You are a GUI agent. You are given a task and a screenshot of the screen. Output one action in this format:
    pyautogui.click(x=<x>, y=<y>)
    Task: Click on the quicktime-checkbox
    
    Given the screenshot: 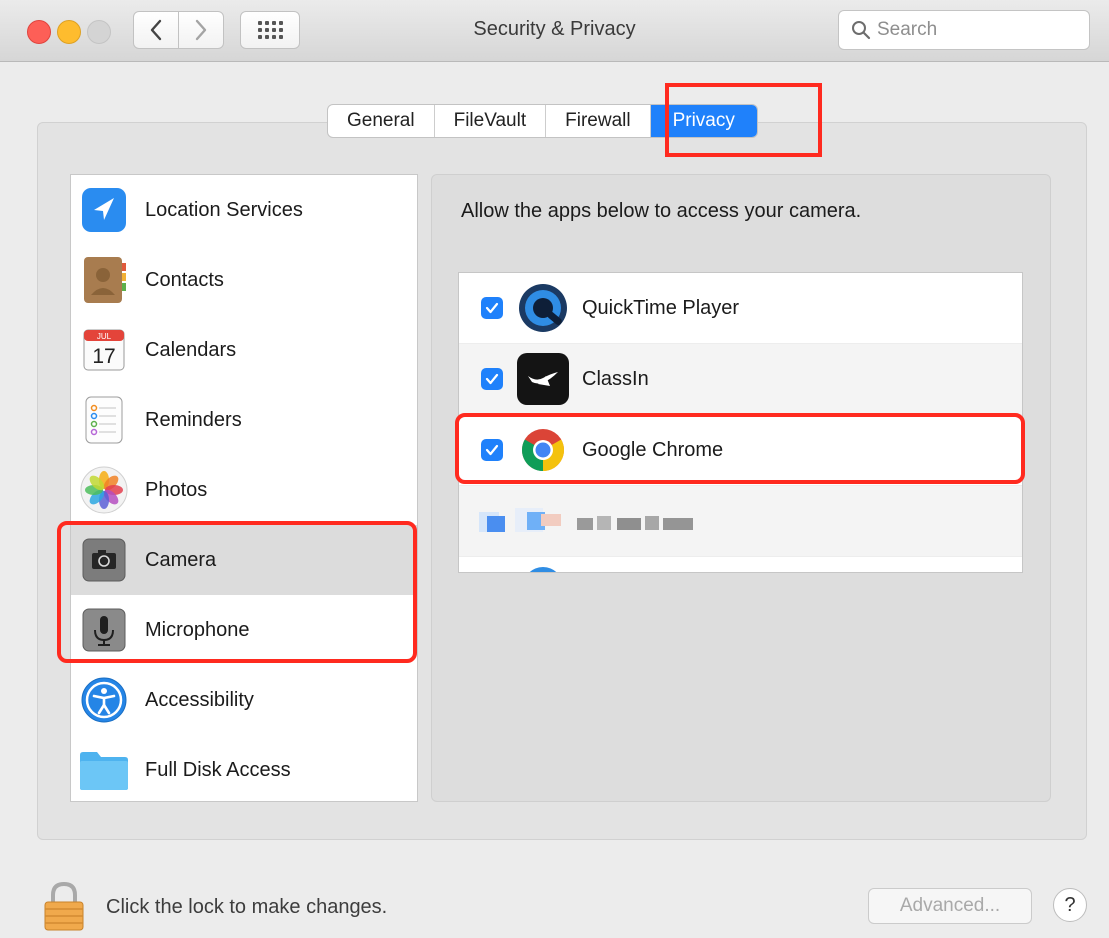 What is the action you would take?
    pyautogui.click(x=492, y=308)
    